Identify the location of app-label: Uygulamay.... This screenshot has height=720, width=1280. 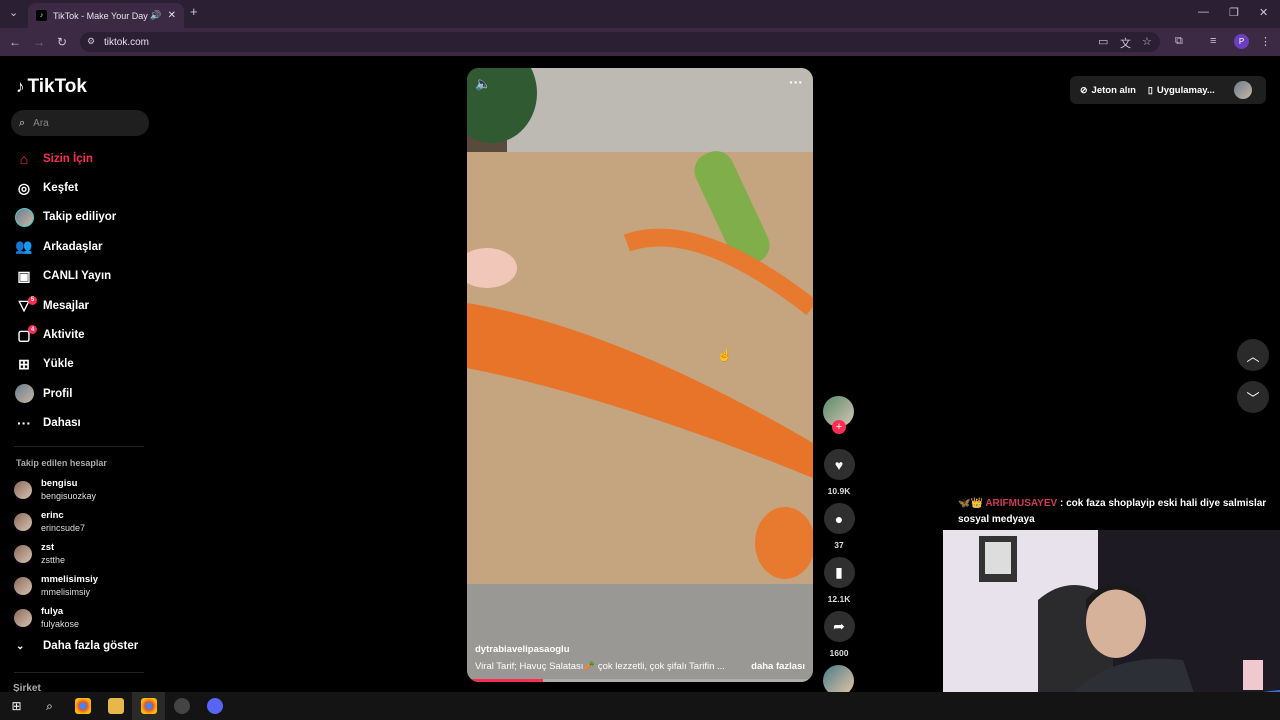
(1185, 90).